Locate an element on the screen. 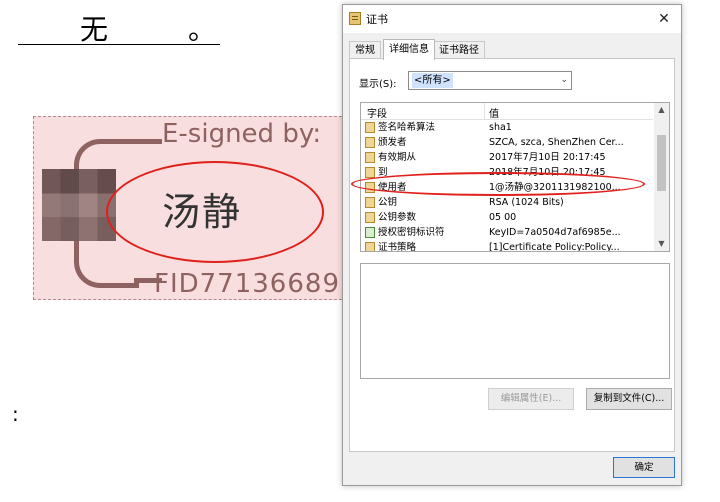 The height and width of the screenshot is (502, 720). column-header-field: 字段 is located at coordinates (377, 112).